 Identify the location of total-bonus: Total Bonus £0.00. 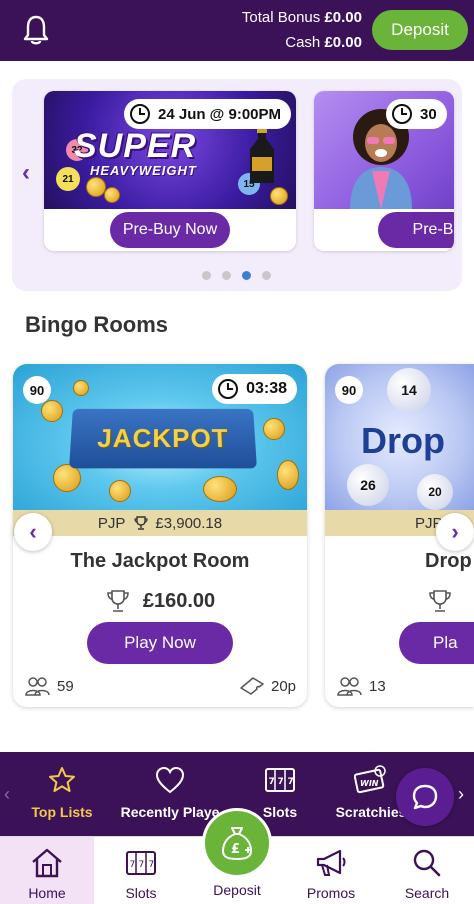
(302, 17).